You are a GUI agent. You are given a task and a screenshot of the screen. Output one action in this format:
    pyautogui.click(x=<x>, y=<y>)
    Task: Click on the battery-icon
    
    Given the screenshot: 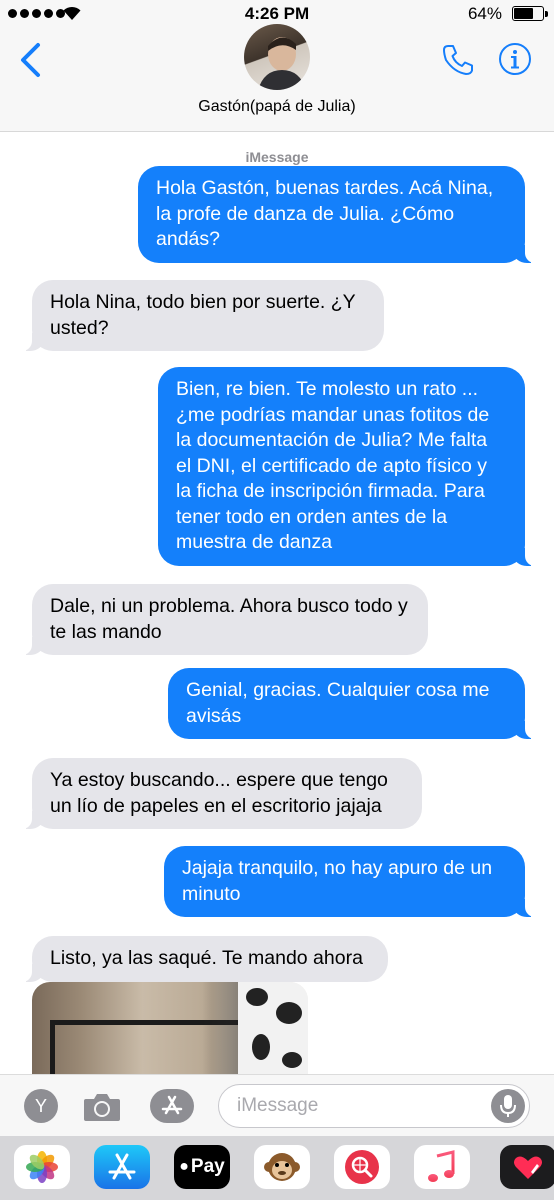 What is the action you would take?
    pyautogui.click(x=530, y=13)
    